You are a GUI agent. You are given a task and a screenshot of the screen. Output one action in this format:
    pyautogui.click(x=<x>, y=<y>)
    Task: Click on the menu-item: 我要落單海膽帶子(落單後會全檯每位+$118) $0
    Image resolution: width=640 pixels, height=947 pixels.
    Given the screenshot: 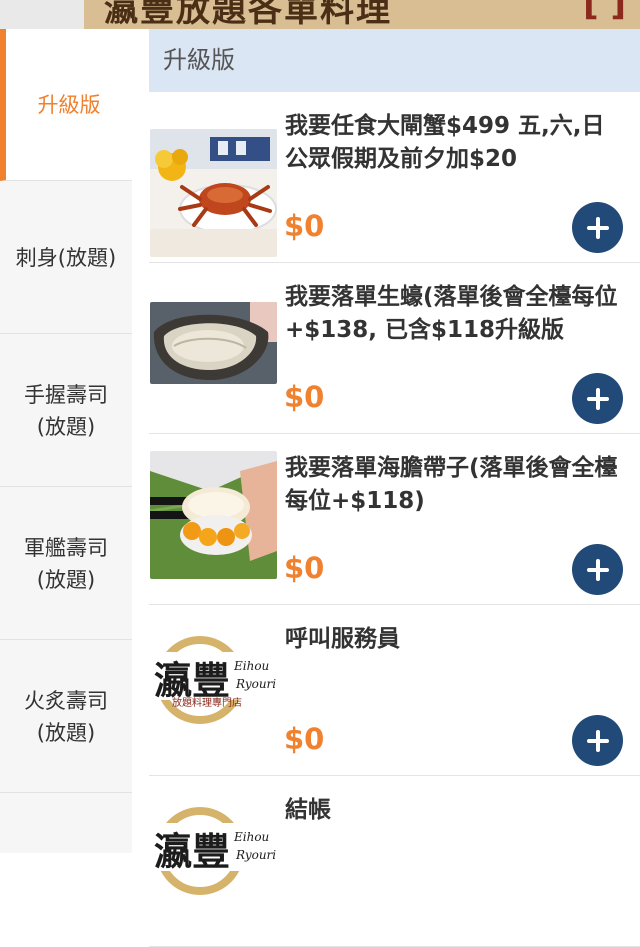 What is the action you would take?
    pyautogui.click(x=394, y=519)
    